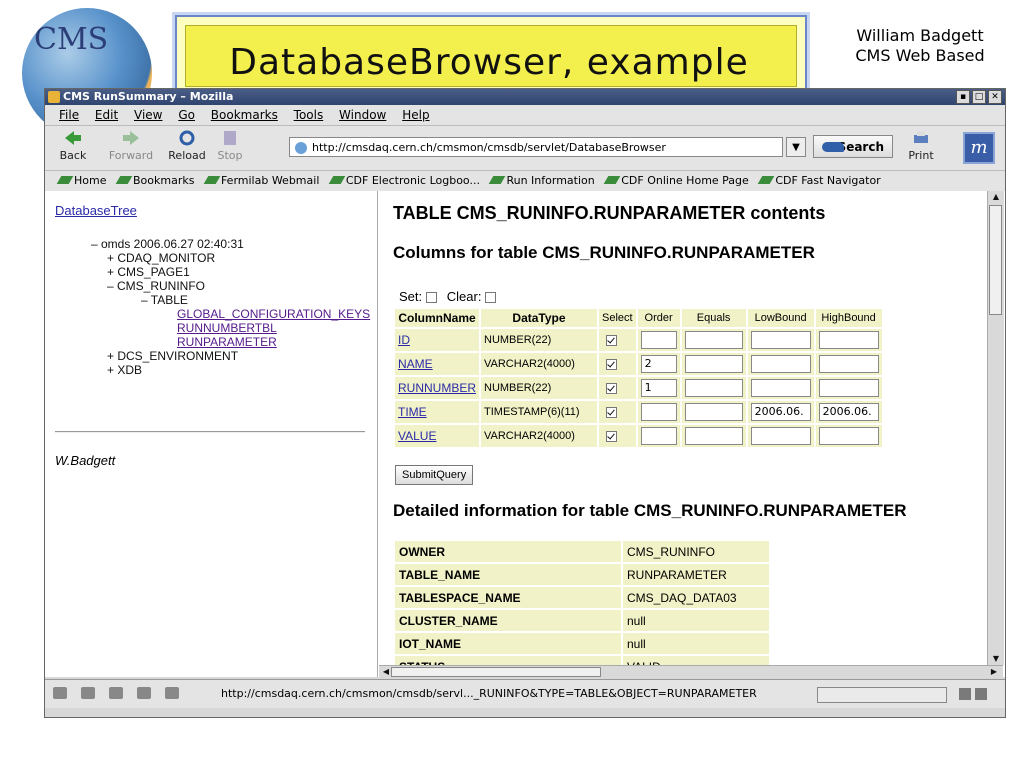  Describe the element at coordinates (69, 115) in the screenshot. I see `menu-file: File` at that location.